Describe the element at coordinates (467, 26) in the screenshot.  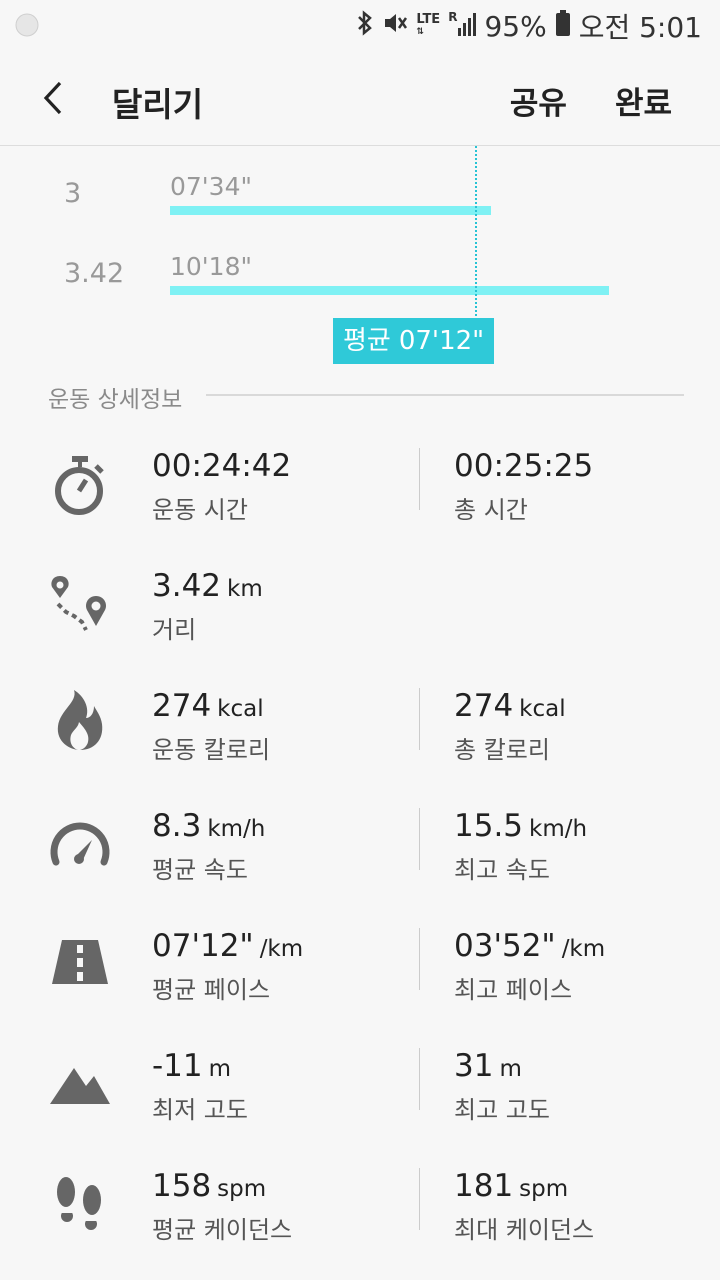
I see `signal-icon` at that location.